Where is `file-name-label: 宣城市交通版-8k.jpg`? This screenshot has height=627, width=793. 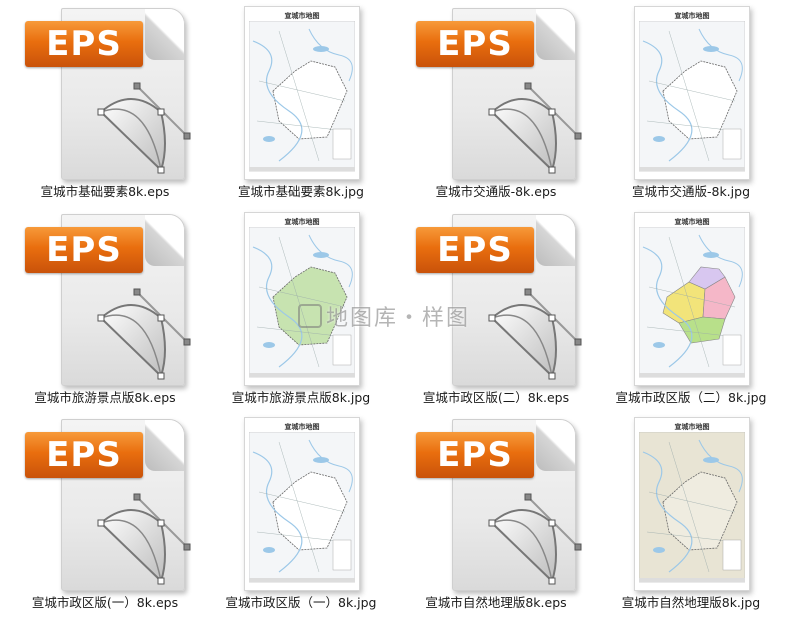 file-name-label: 宣城市交通版-8k.jpg is located at coordinates (691, 191).